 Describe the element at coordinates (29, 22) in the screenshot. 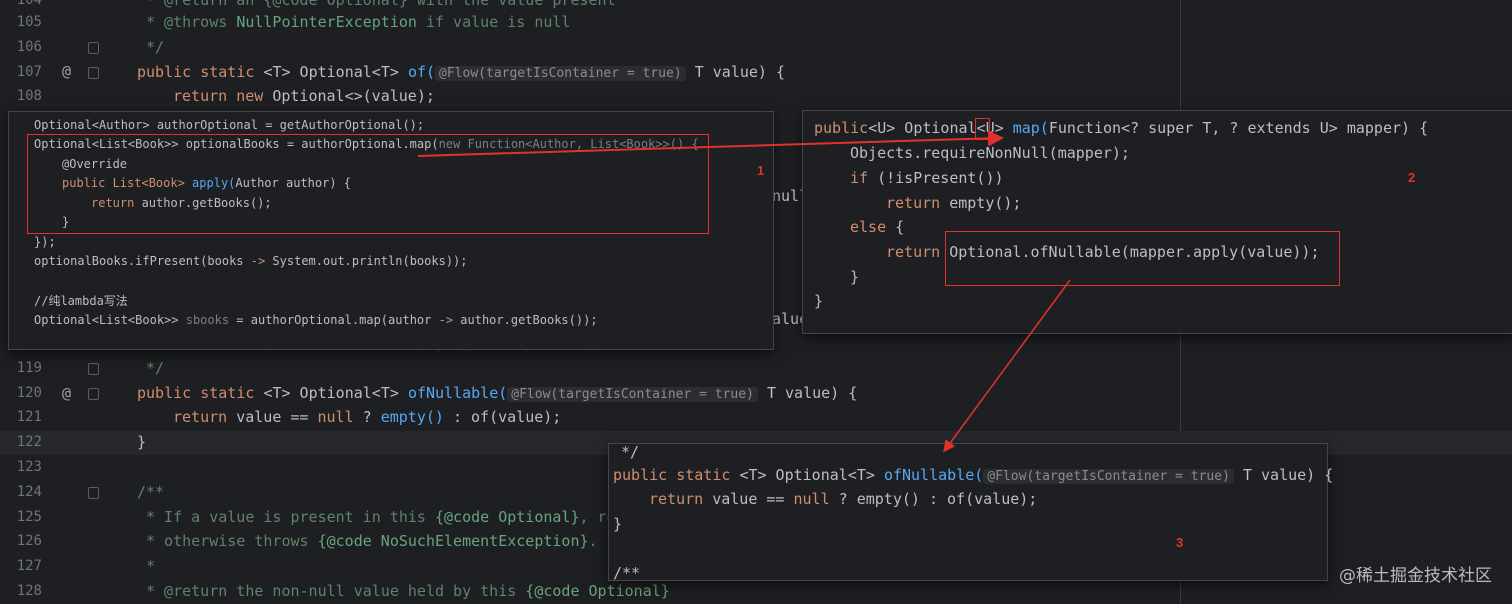

I see `line-number: 105` at that location.